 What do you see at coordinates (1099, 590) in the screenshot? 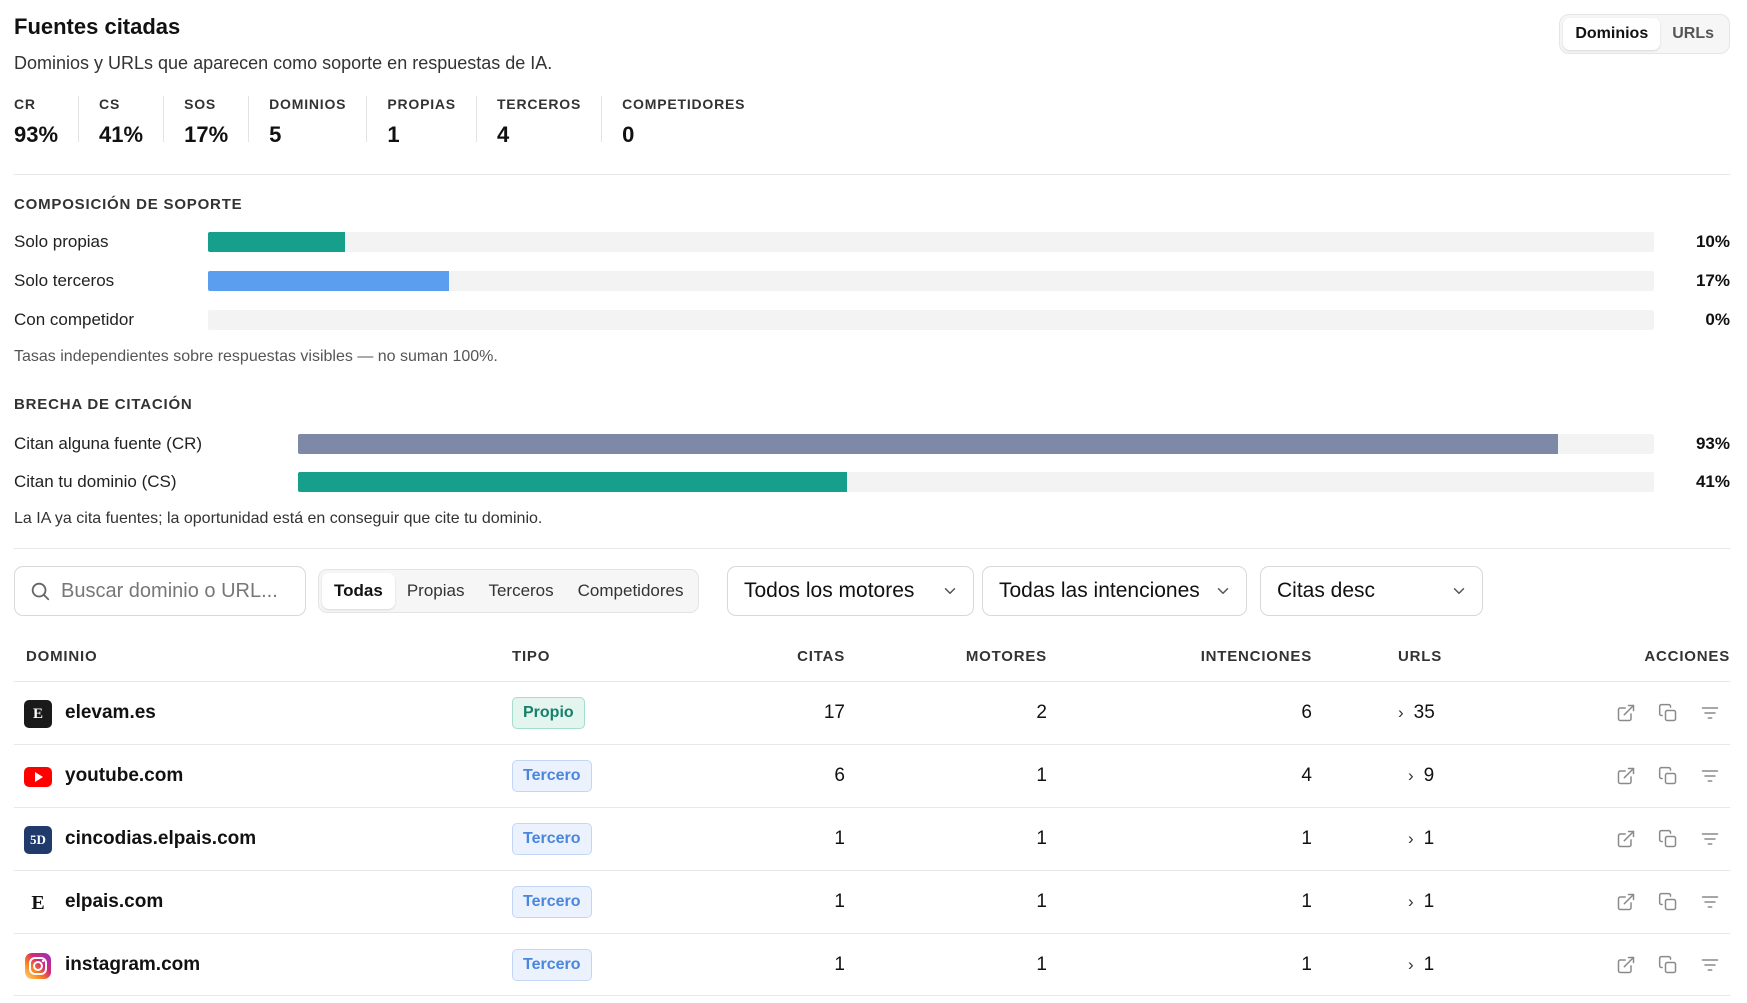
I see `intent-select-value: Todas las intenciones` at bounding box center [1099, 590].